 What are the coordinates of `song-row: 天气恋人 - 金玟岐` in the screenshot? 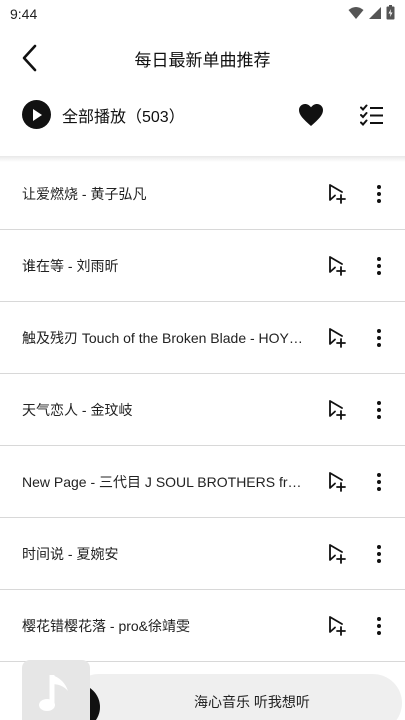 It's located at (202, 410).